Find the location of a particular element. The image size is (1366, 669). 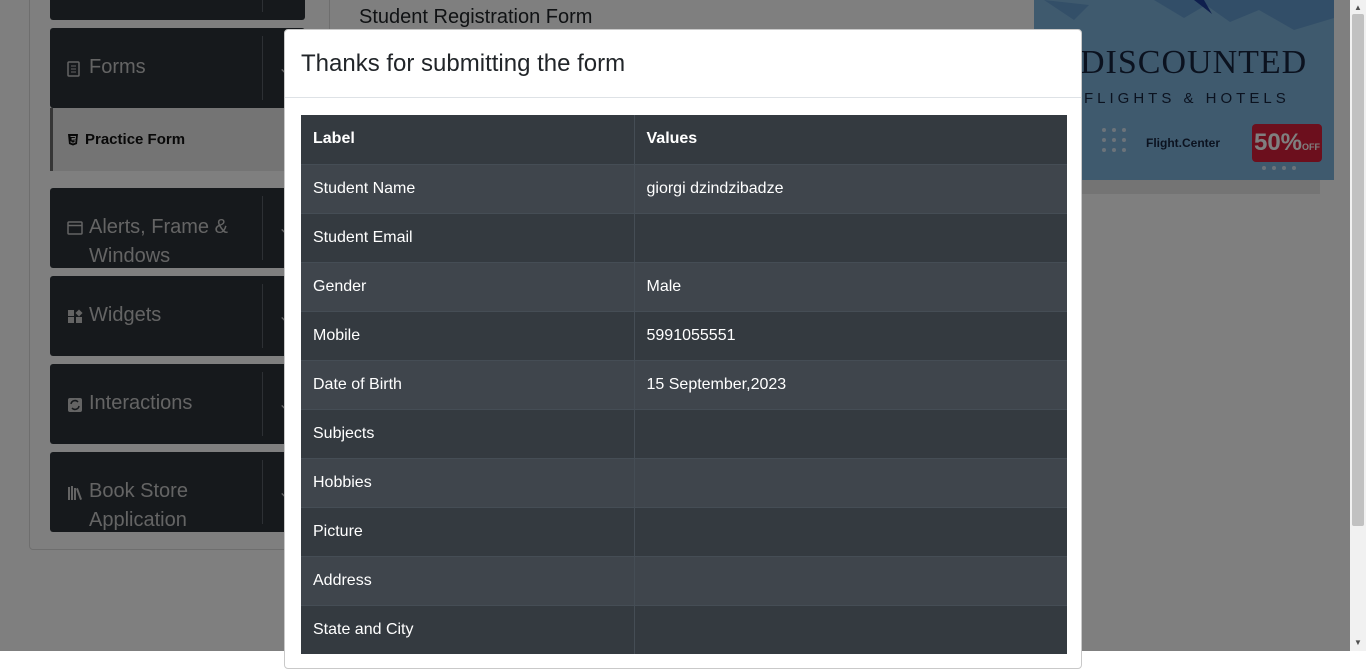

row-value: 5991055551 is located at coordinates (850, 335).